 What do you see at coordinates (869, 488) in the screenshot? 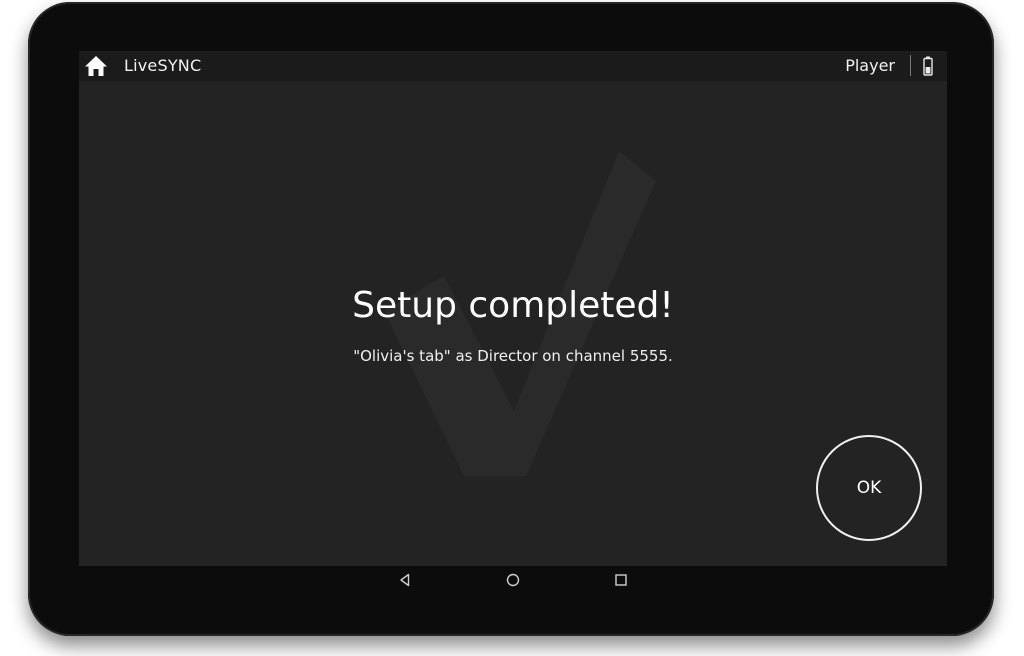
I see `ok-button: OK` at bounding box center [869, 488].